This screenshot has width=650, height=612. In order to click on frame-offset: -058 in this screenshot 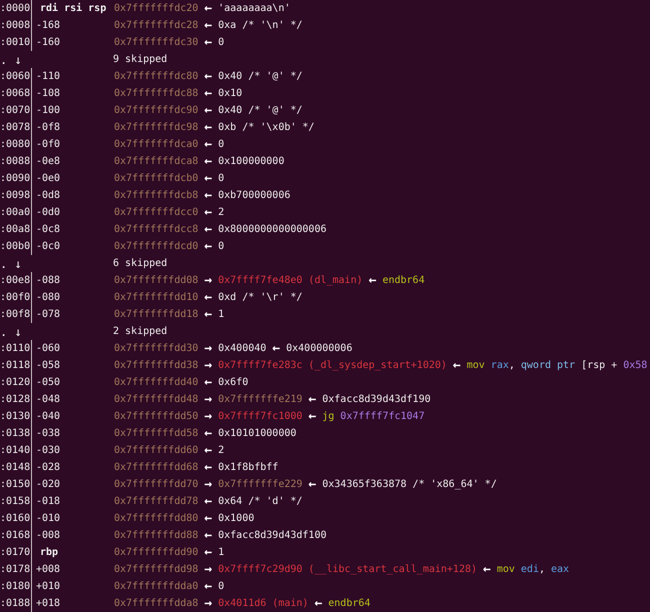, I will do `click(48, 365)`.